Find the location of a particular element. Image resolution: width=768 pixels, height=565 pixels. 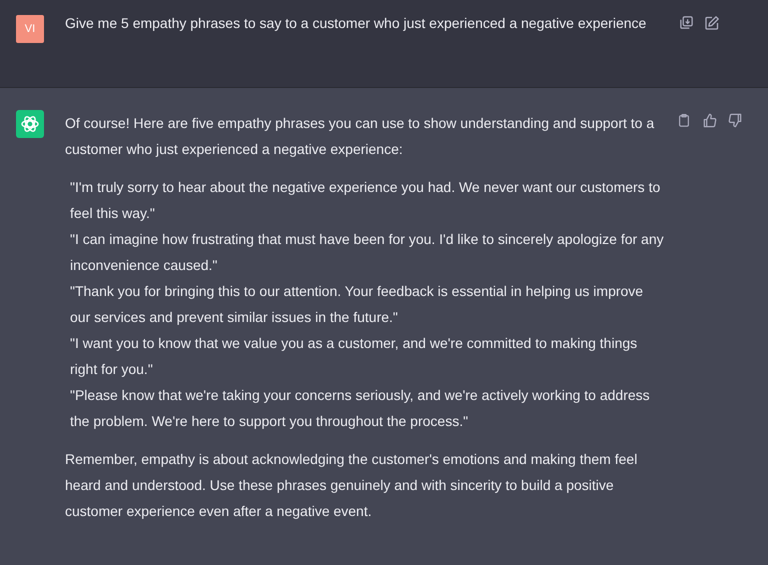

empathy-phrase: "Thank you for bringing this to our attention. Your feedback is essential in helping us improve our services and prevent similar issues in the future." is located at coordinates (357, 304).